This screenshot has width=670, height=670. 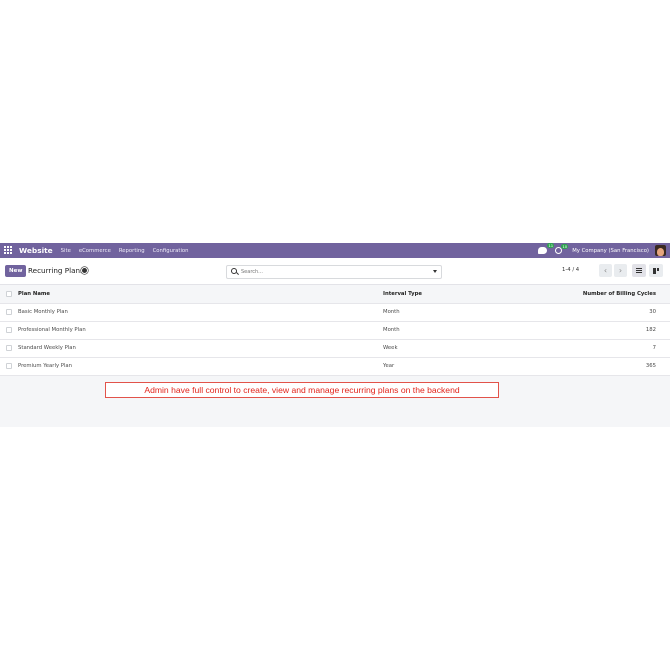 I want to click on search-icon, so click(x=234, y=271).